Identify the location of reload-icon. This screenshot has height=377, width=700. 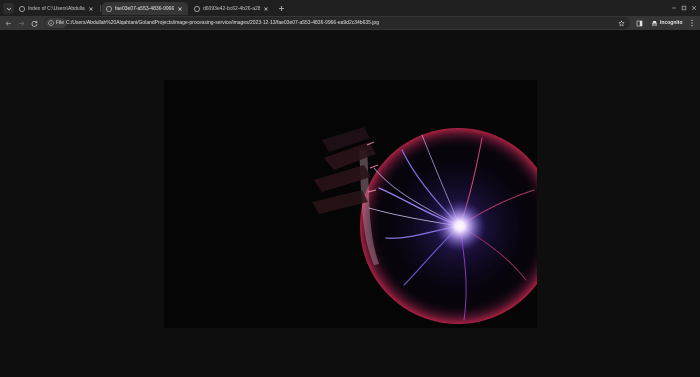
(34, 23).